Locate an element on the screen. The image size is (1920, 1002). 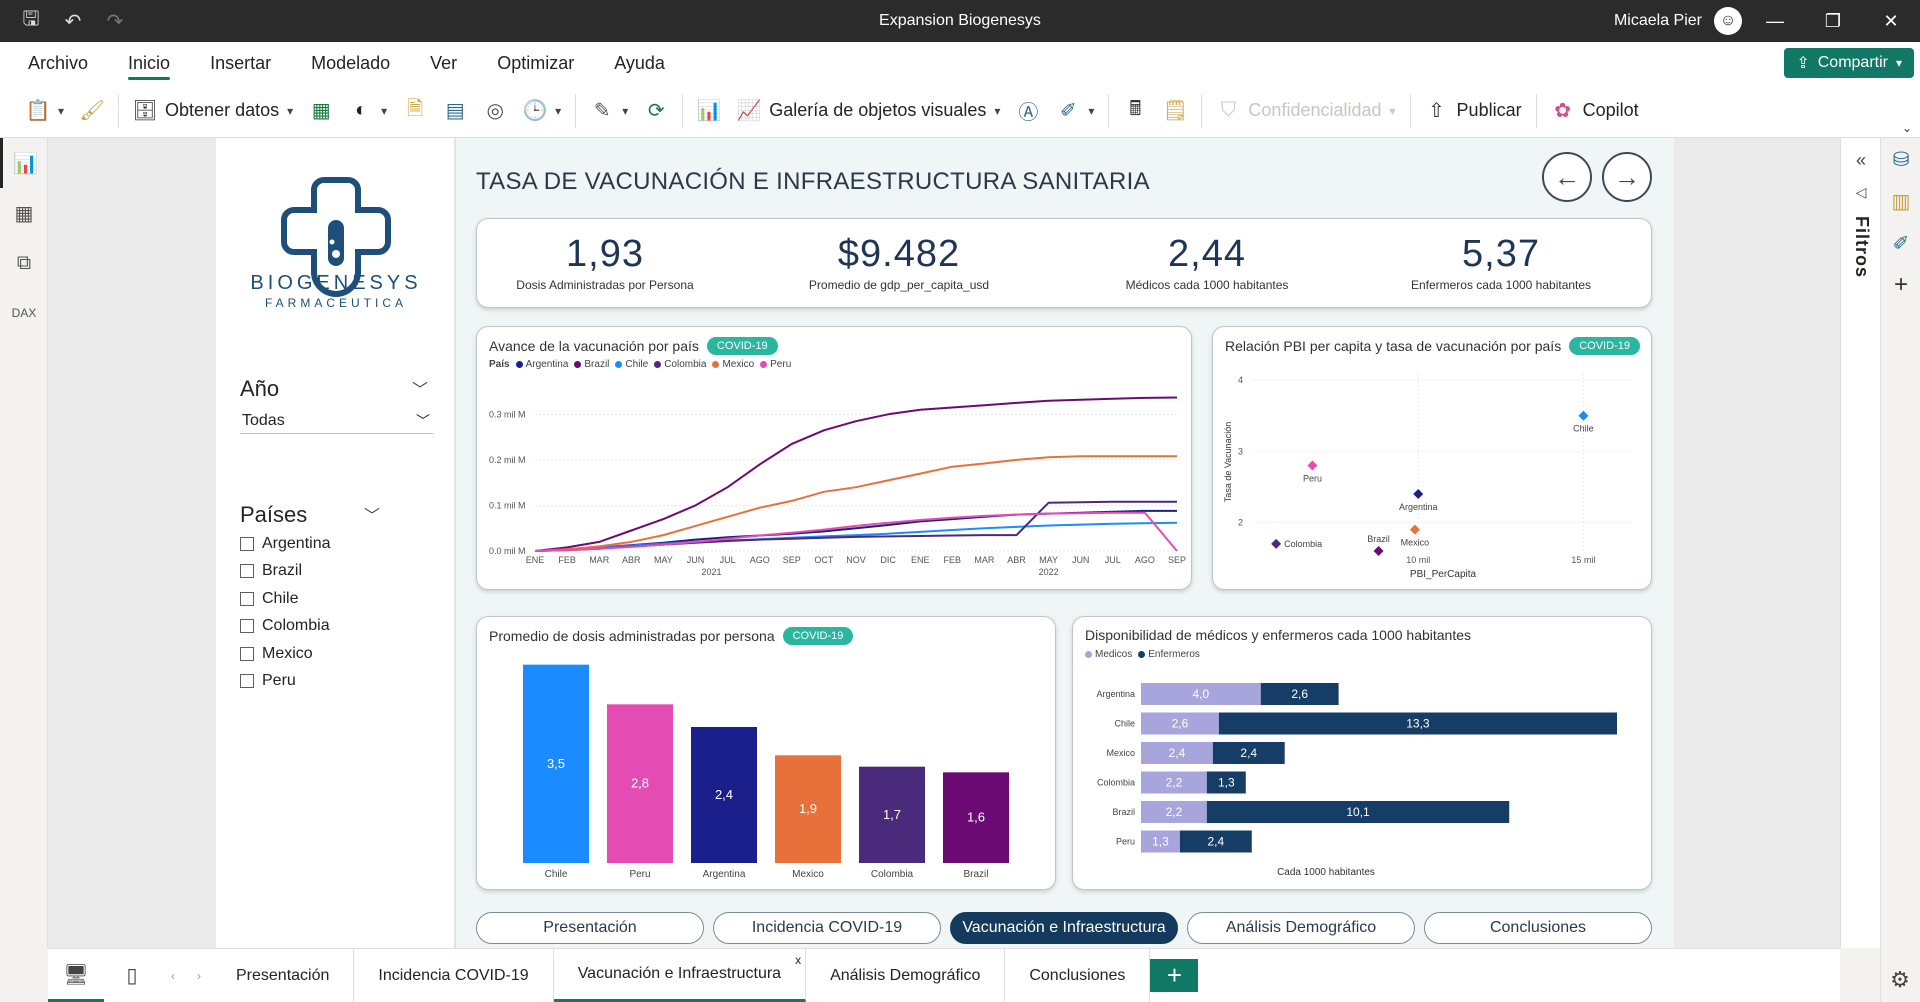
country-option-brazil: Brazil is located at coordinates (285, 572).